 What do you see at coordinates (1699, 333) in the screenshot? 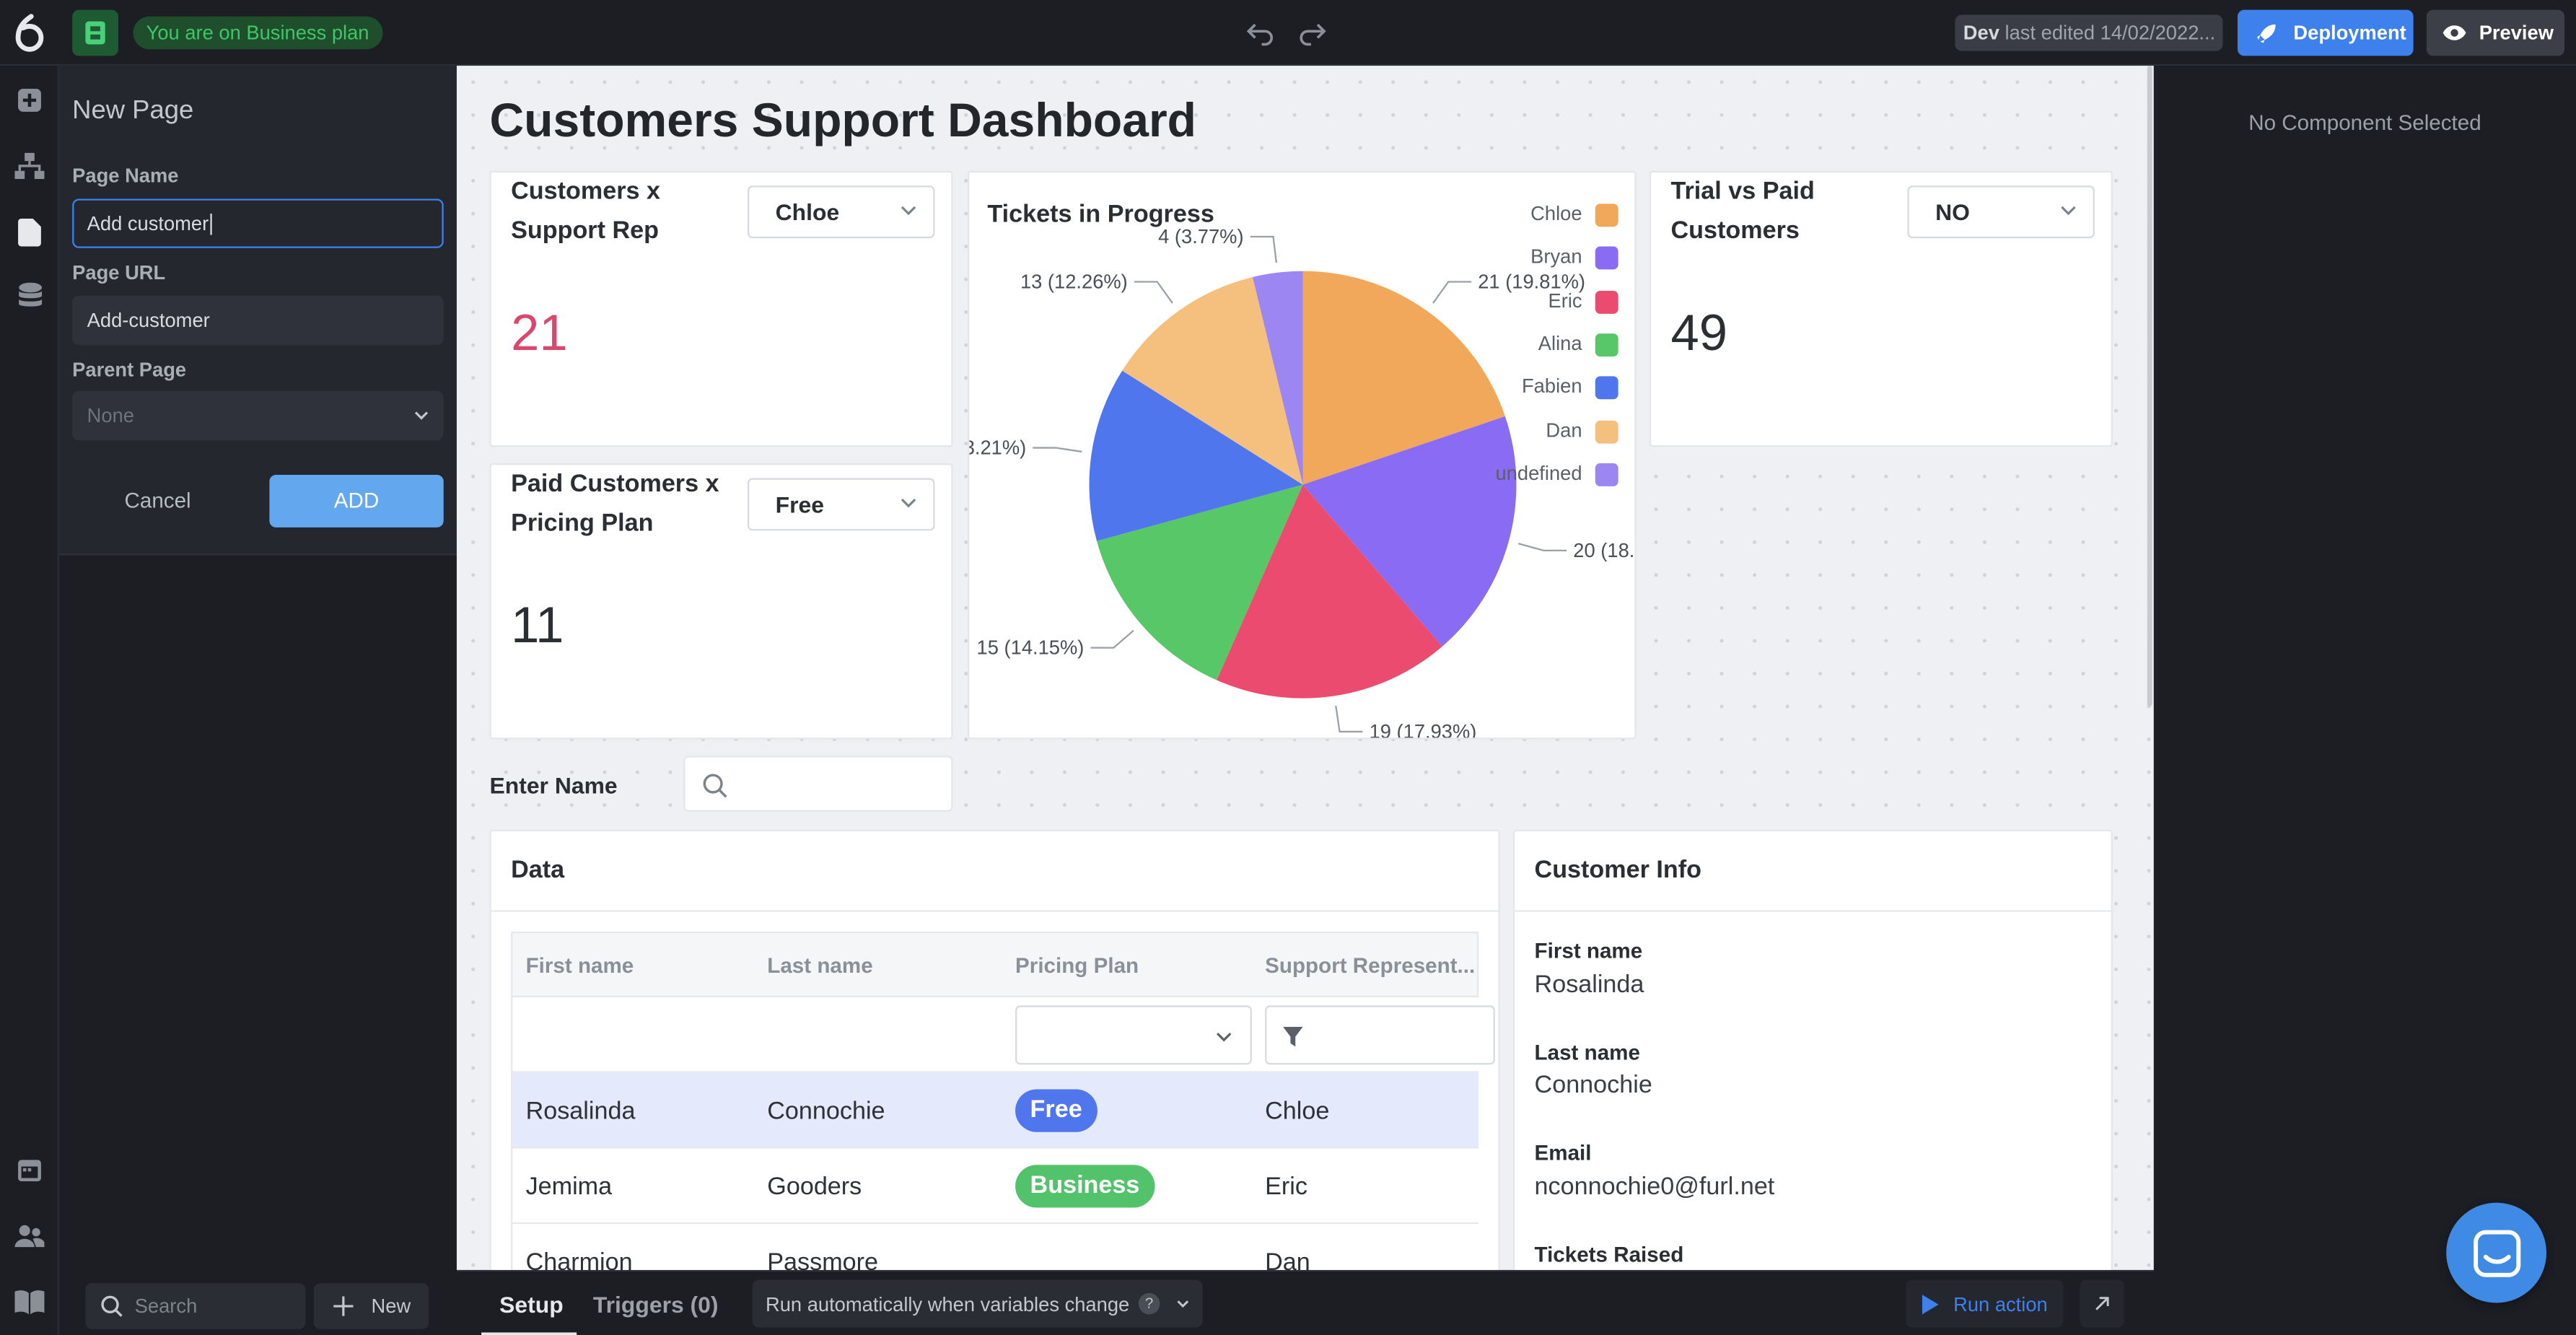
I see `trial-count: 49` at bounding box center [1699, 333].